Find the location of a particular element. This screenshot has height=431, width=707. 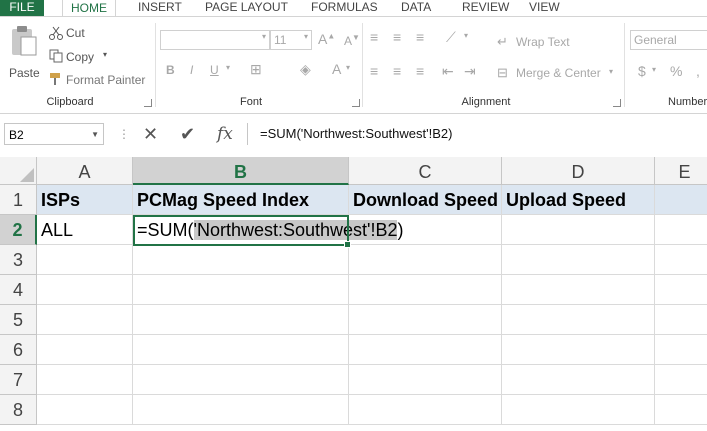

decrease-indent-icon: ⇤ is located at coordinates (448, 71).